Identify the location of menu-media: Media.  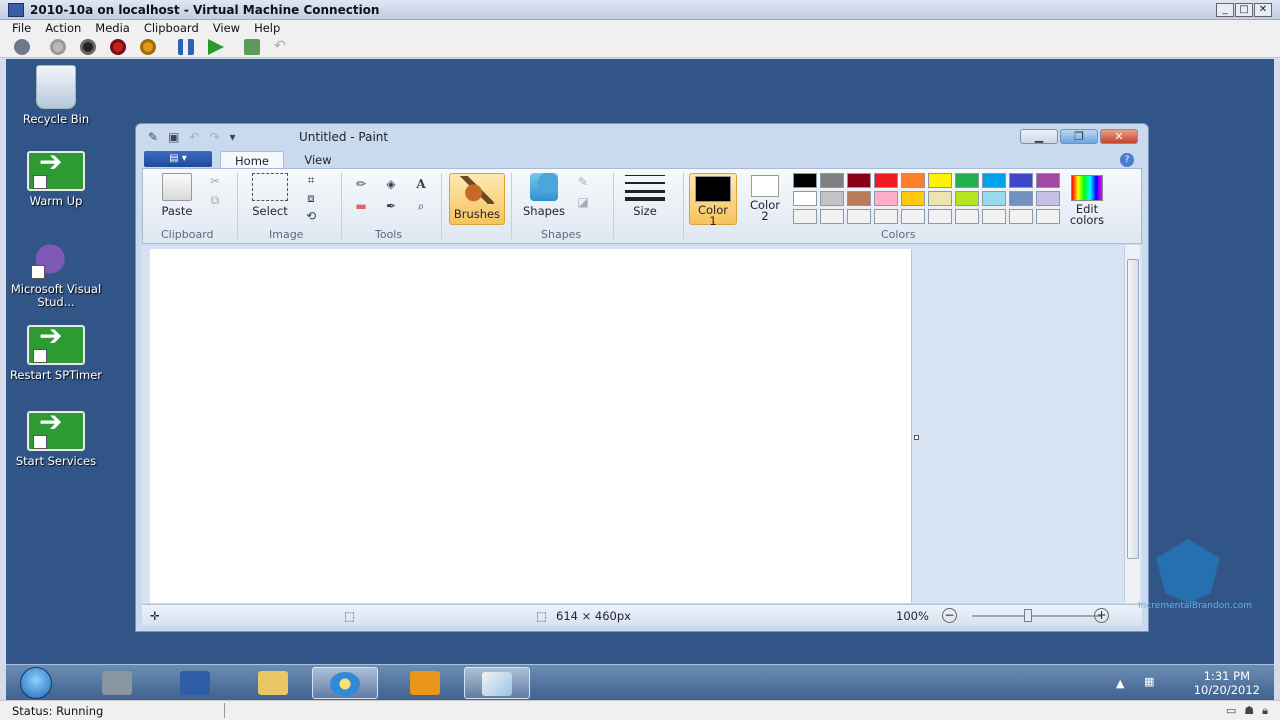
(112, 27).